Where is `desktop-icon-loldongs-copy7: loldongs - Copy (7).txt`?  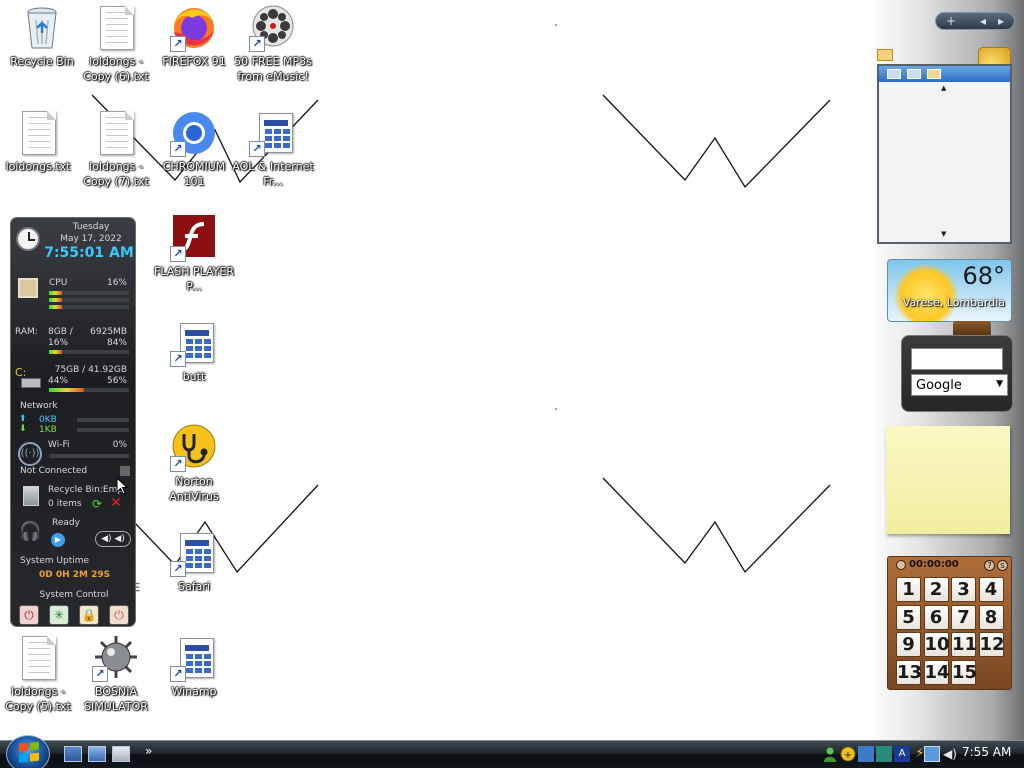 desktop-icon-loldongs-copy7: loldongs - Copy (7).txt is located at coordinates (116, 149).